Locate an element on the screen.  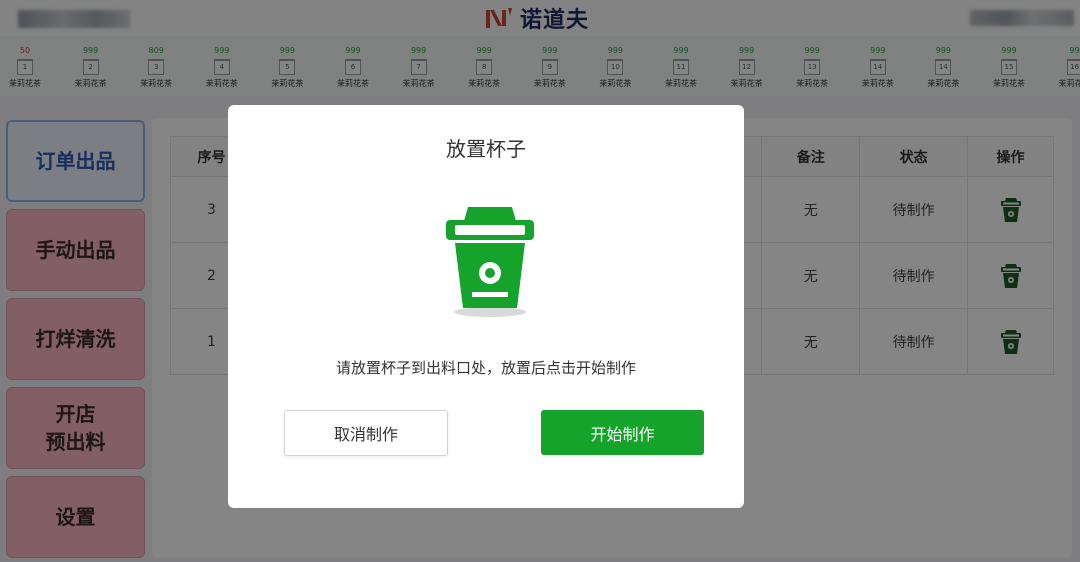
cancel-production-button: 取消制作 is located at coordinates (366, 433).